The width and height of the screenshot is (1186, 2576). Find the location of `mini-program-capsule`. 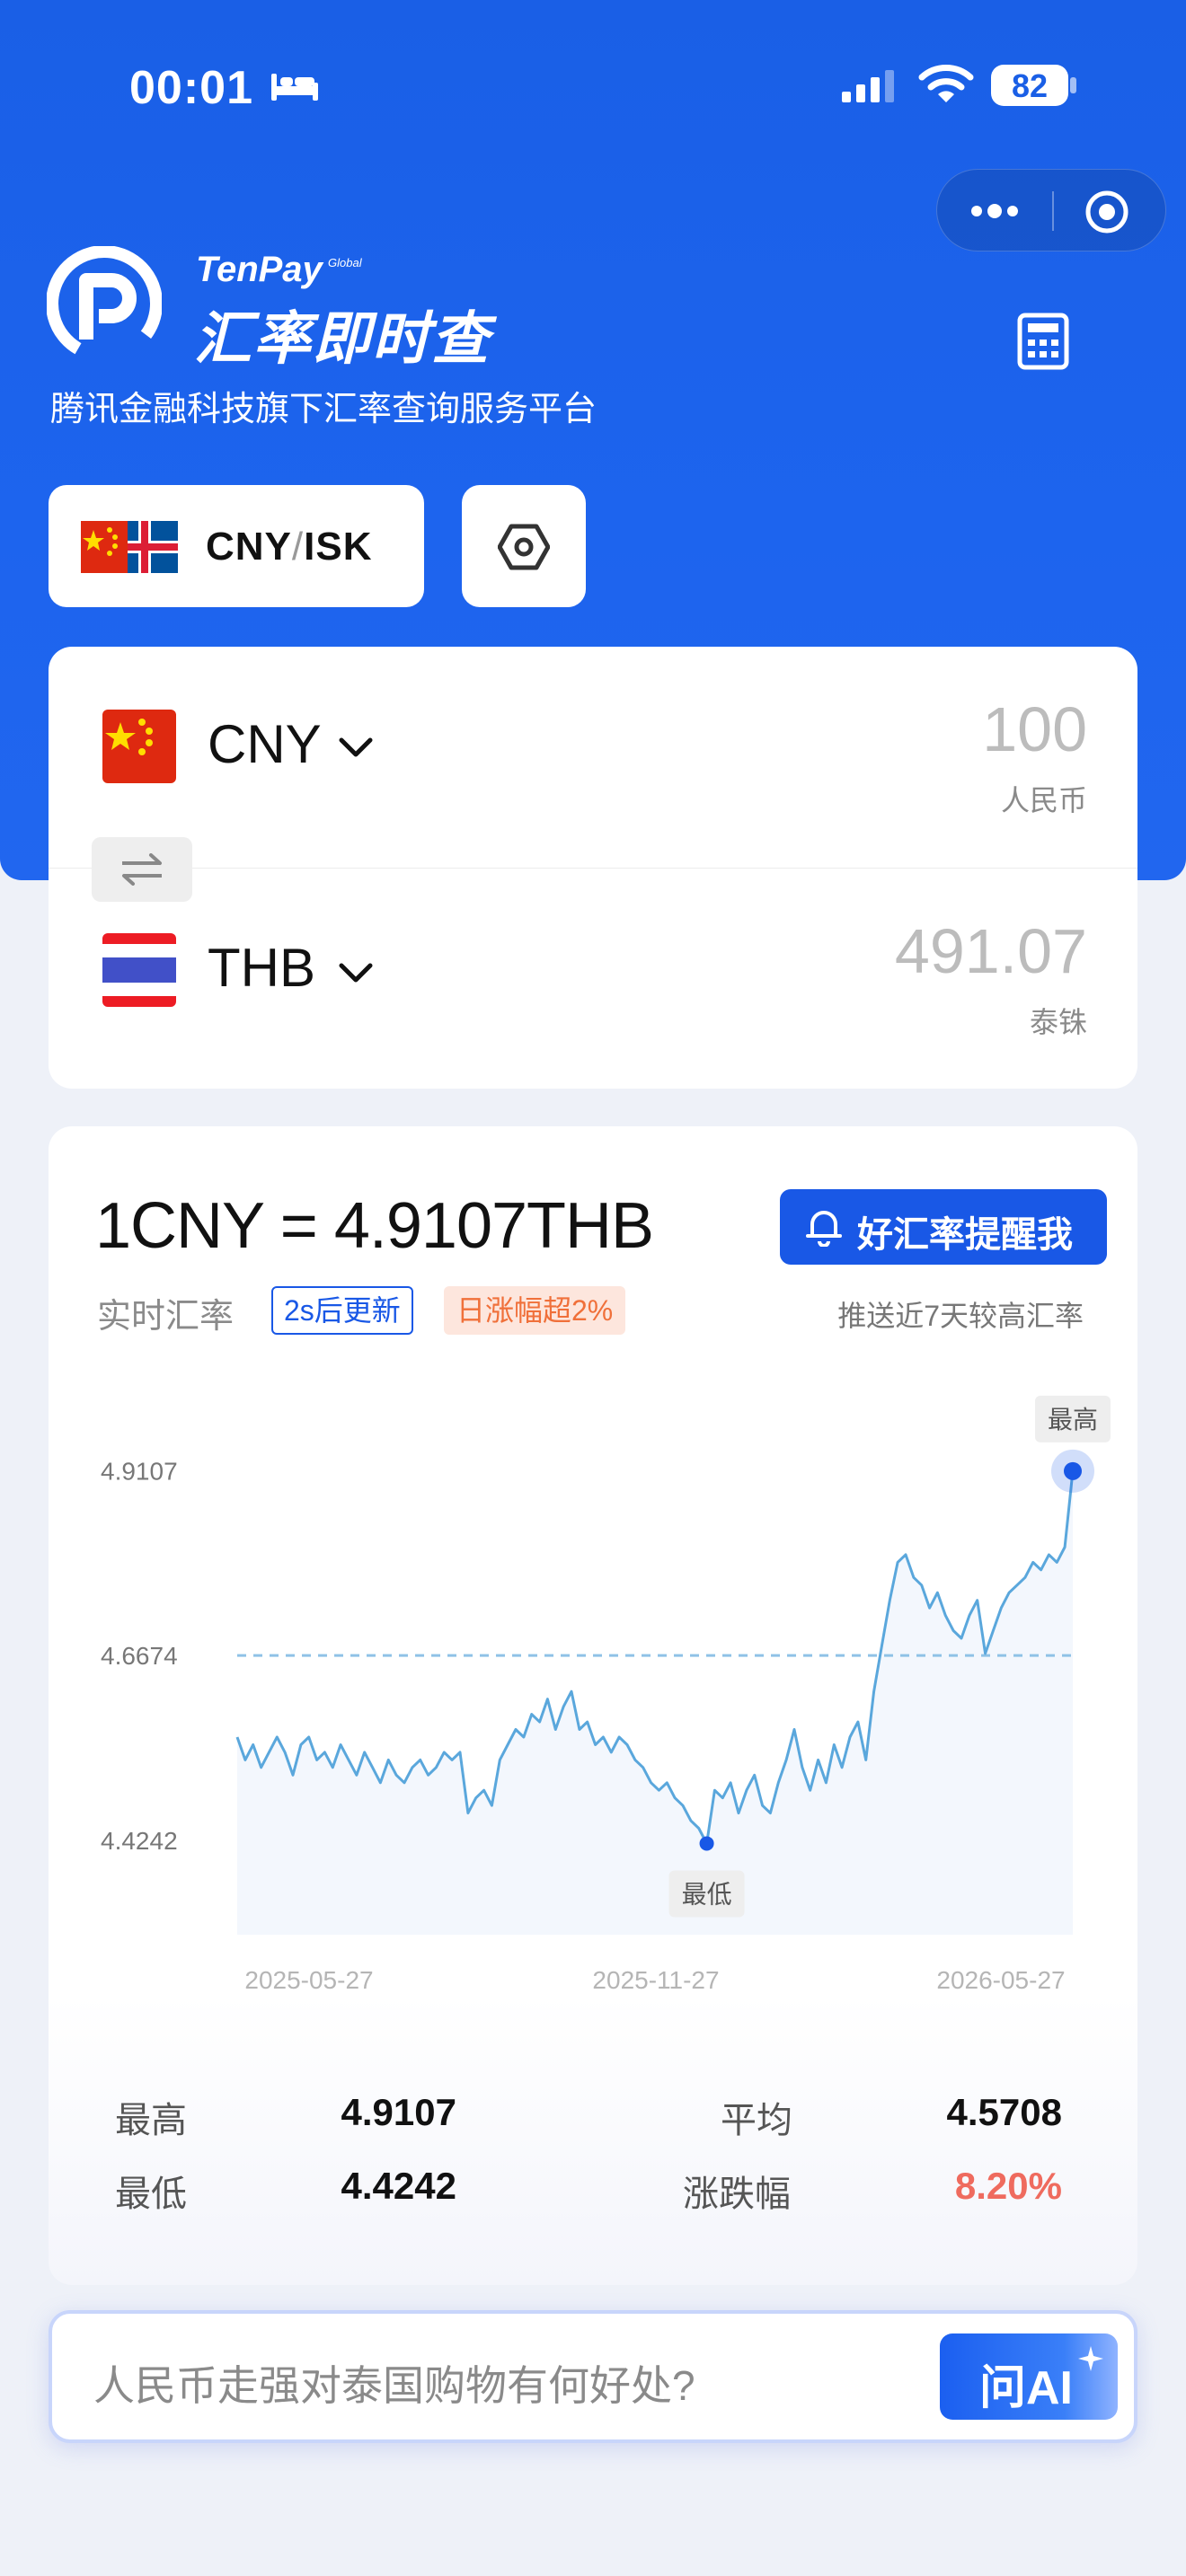

mini-program-capsule is located at coordinates (1051, 210).